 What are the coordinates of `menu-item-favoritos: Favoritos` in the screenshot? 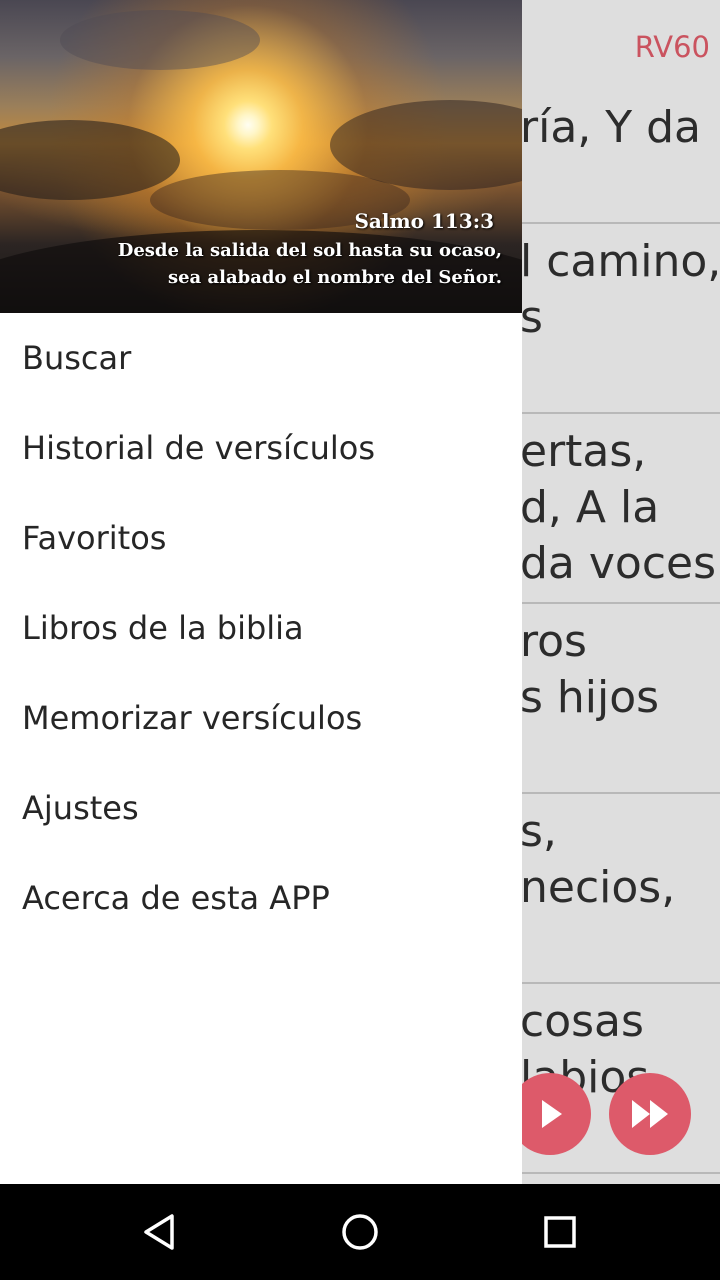 It's located at (261, 538).